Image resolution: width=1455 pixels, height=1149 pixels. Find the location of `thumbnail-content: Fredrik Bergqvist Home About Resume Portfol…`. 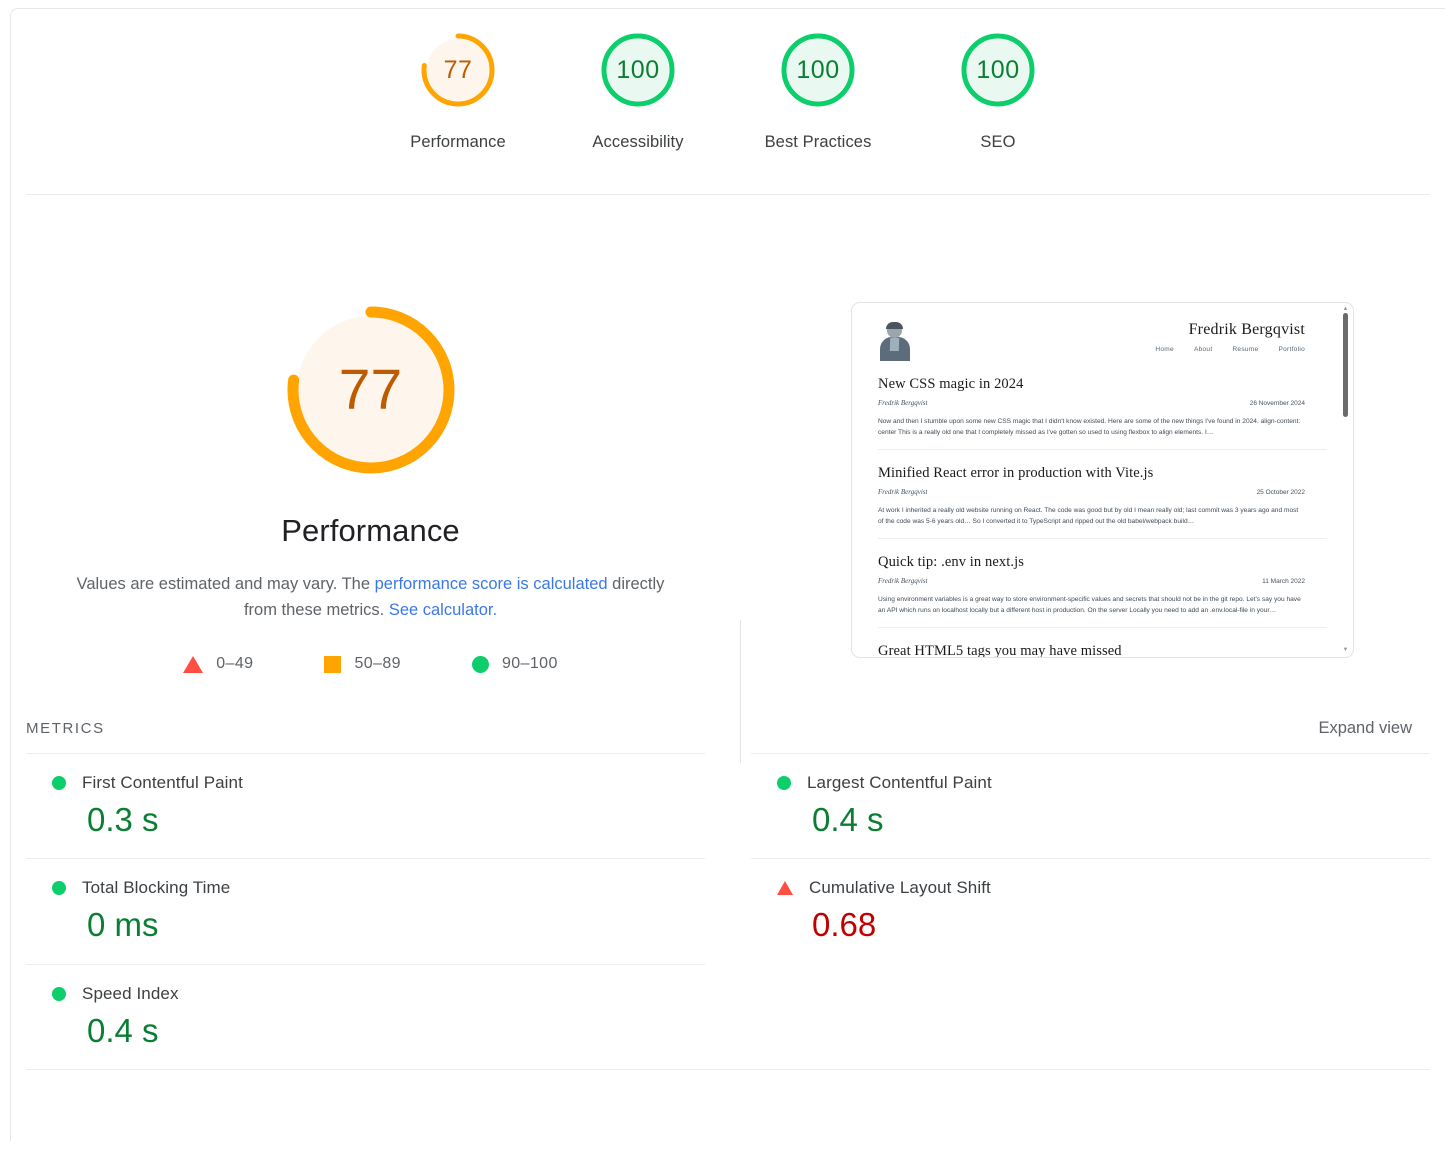

thumbnail-content: Fredrik Bergqvist Home About Resume Portfol… is located at coordinates (1102, 480).